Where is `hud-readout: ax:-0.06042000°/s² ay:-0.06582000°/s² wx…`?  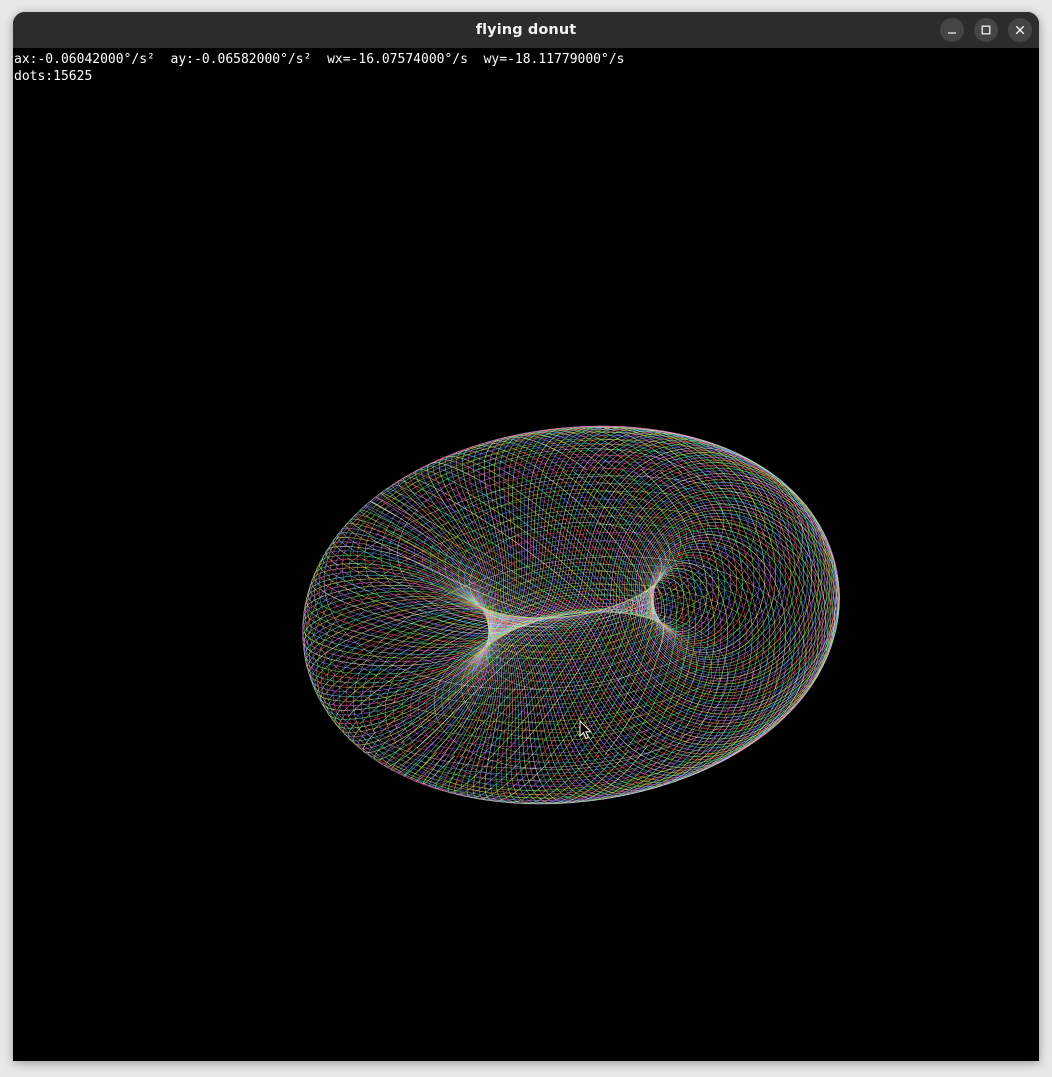 hud-readout: ax:-0.06042000°/s² ay:-0.06582000°/s² wx… is located at coordinates (319, 68).